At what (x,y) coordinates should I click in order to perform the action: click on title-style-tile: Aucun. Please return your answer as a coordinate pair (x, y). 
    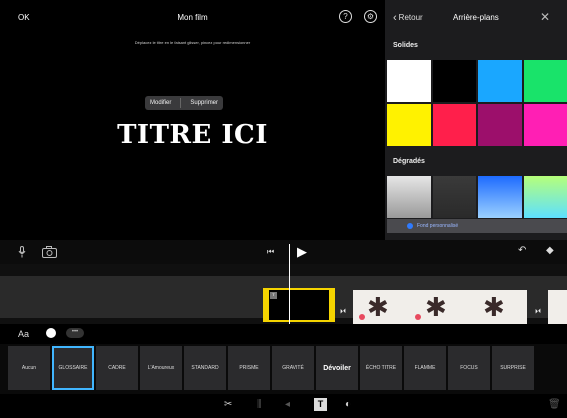
    Looking at the image, I should click on (29, 368).